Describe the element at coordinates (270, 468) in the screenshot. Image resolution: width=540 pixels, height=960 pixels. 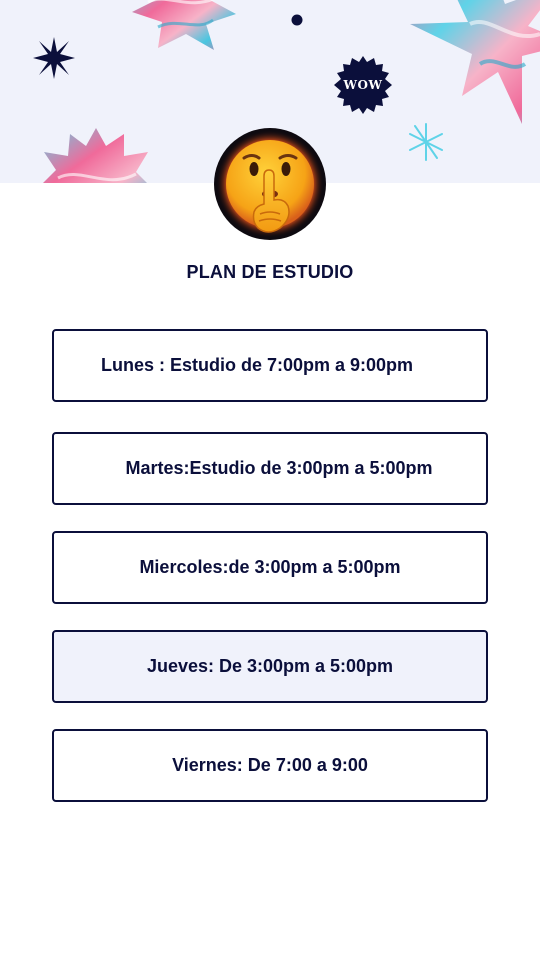
I see `schedule-item-martes: Martes:Estudio de 3:00pm a 5:00pm` at that location.